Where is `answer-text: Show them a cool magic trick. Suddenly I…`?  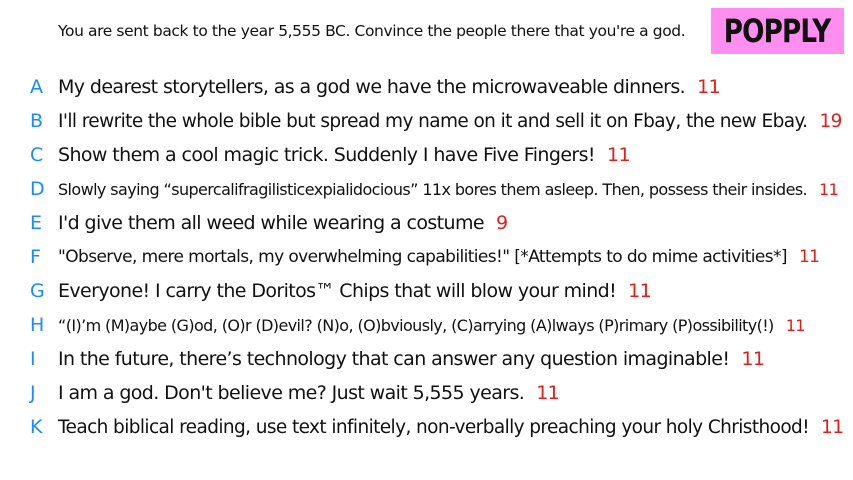
answer-text: Show them a cool magic trick. Suddenly I… is located at coordinates (344, 155).